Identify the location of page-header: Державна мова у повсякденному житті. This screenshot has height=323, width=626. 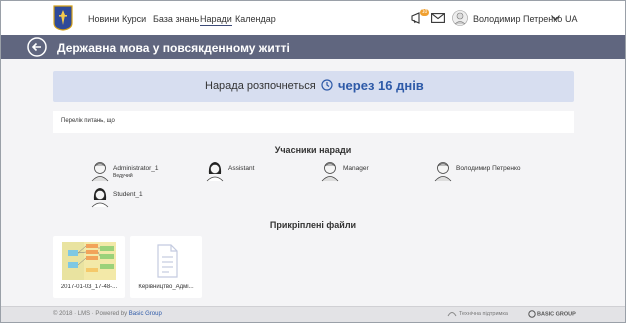
(313, 47).